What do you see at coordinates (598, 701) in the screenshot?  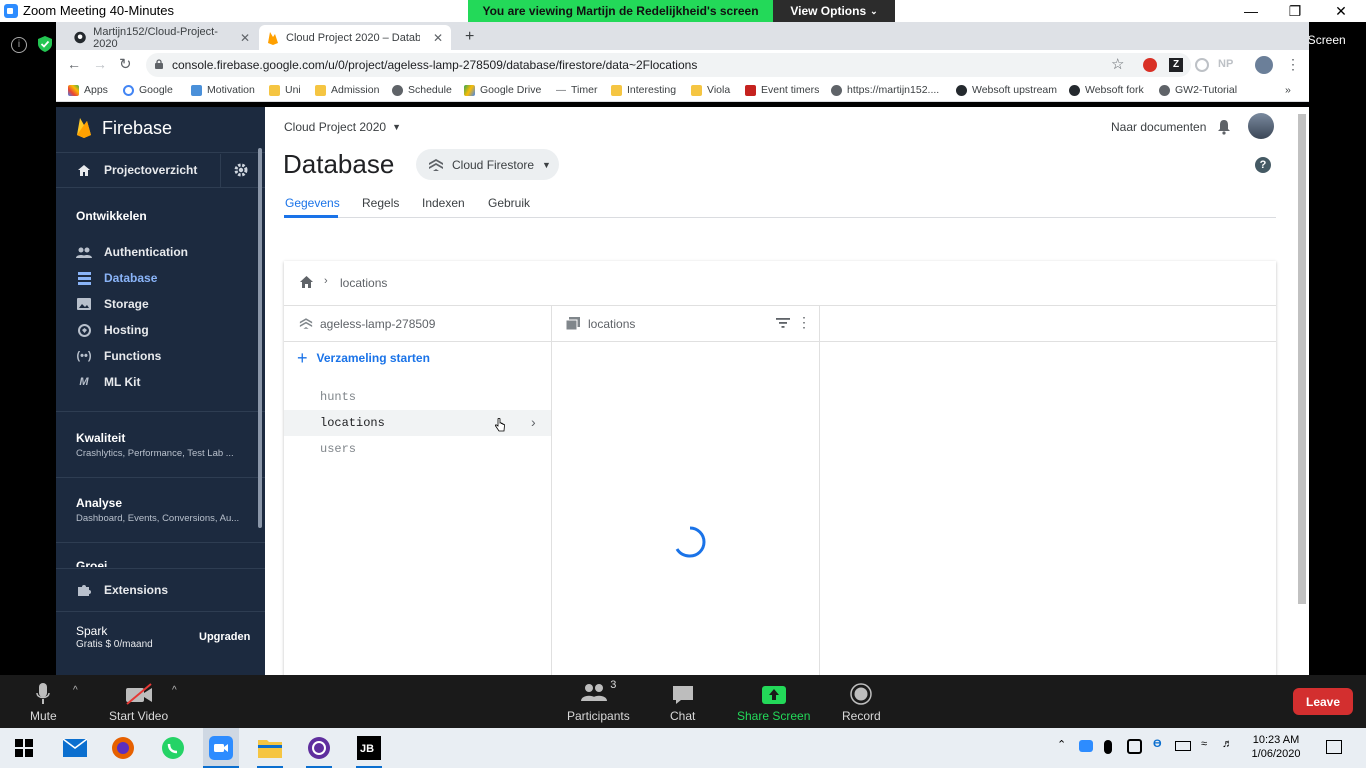 I see `participants-button: 3 Participants` at bounding box center [598, 701].